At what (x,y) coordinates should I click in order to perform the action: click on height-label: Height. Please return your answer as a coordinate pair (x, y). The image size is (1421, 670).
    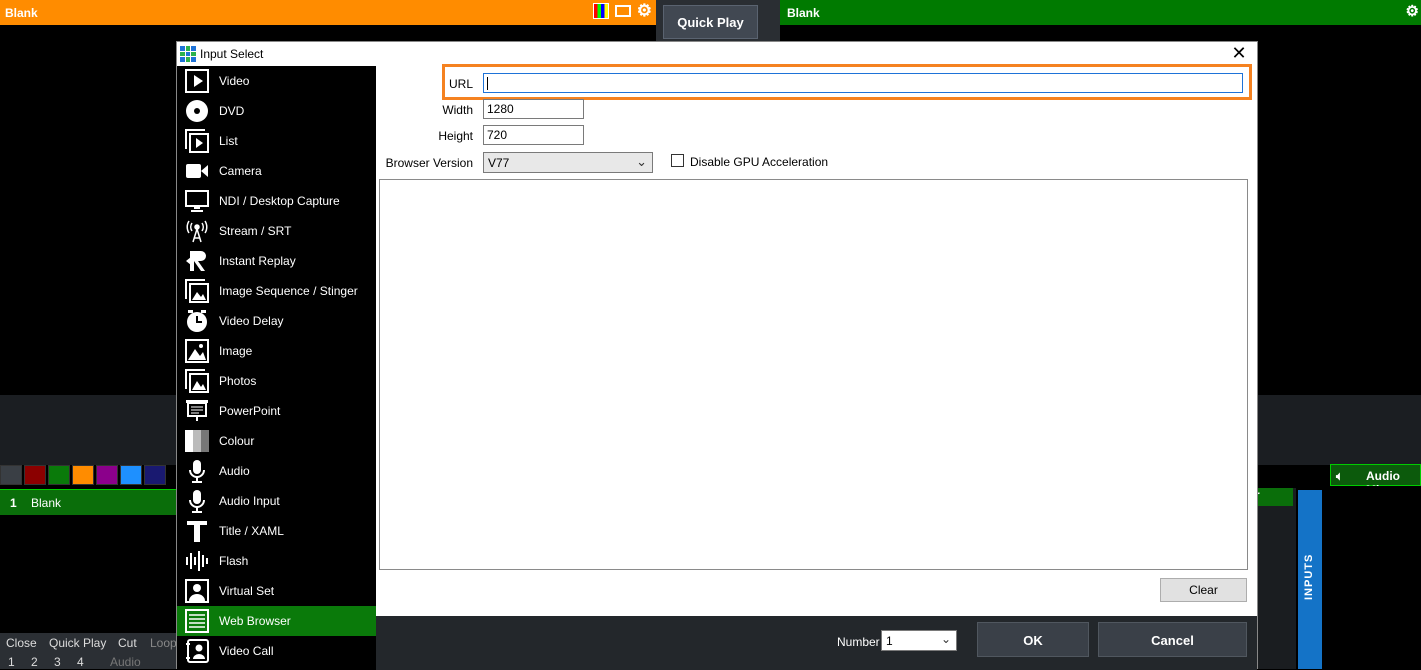
    Looking at the image, I should click on (455, 136).